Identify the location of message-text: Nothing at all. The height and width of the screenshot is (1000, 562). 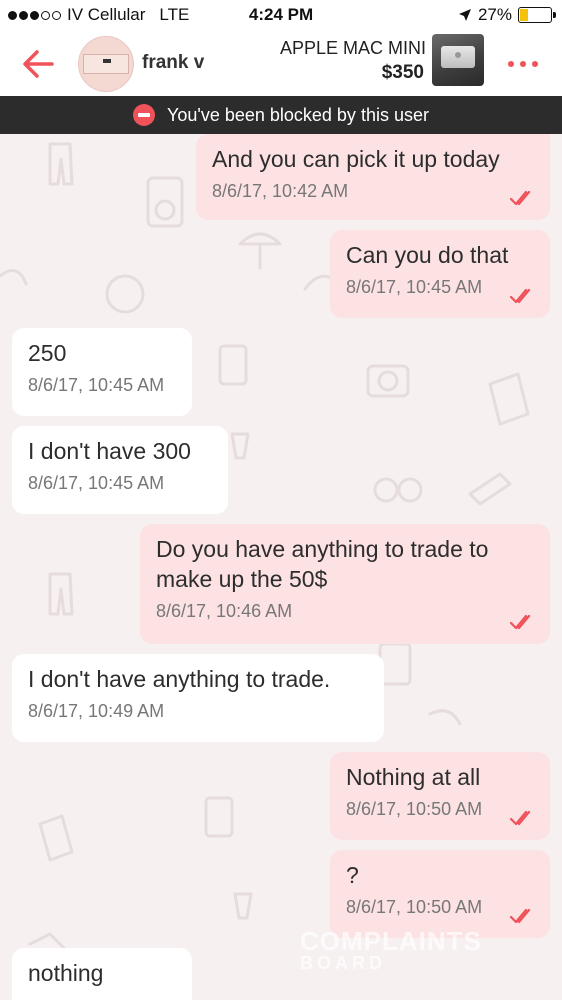
(413, 777).